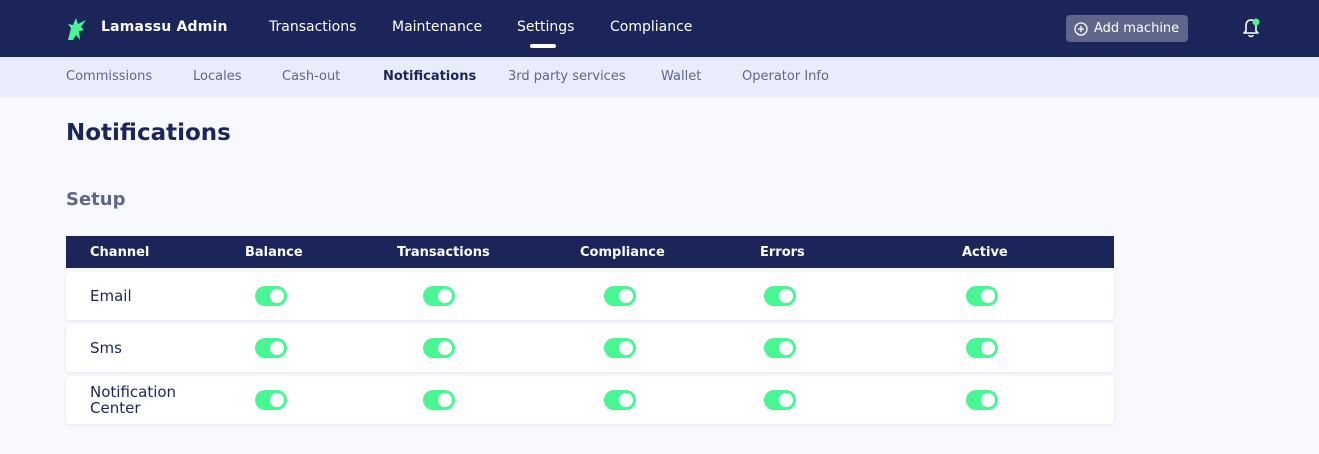 The image size is (1319, 454). I want to click on channel-name: Notification Center, so click(133, 400).